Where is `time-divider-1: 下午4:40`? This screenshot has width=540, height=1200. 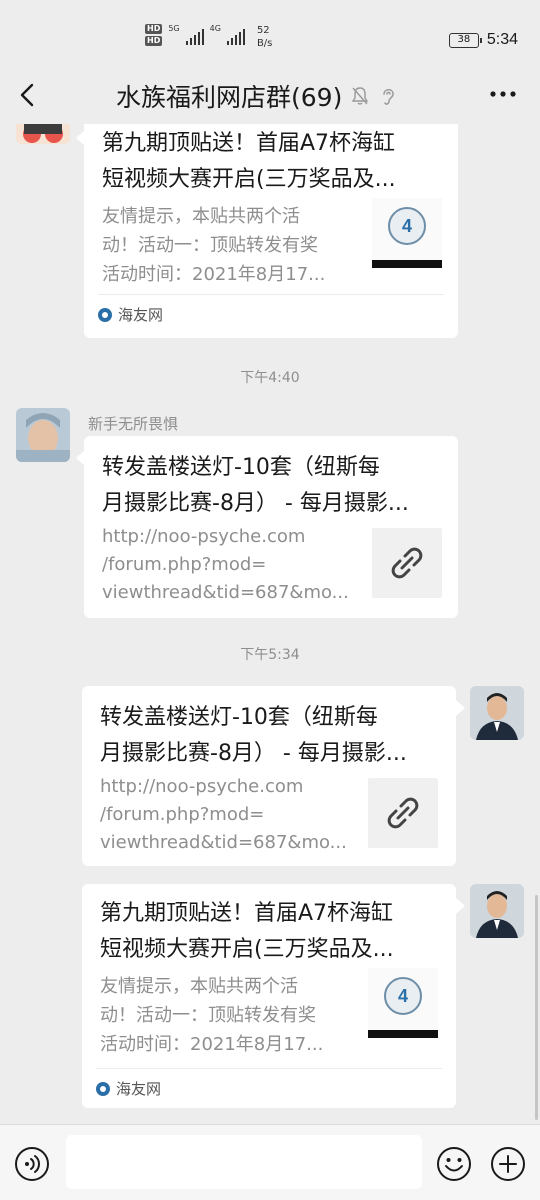 time-divider-1: 下午4:40 is located at coordinates (270, 378).